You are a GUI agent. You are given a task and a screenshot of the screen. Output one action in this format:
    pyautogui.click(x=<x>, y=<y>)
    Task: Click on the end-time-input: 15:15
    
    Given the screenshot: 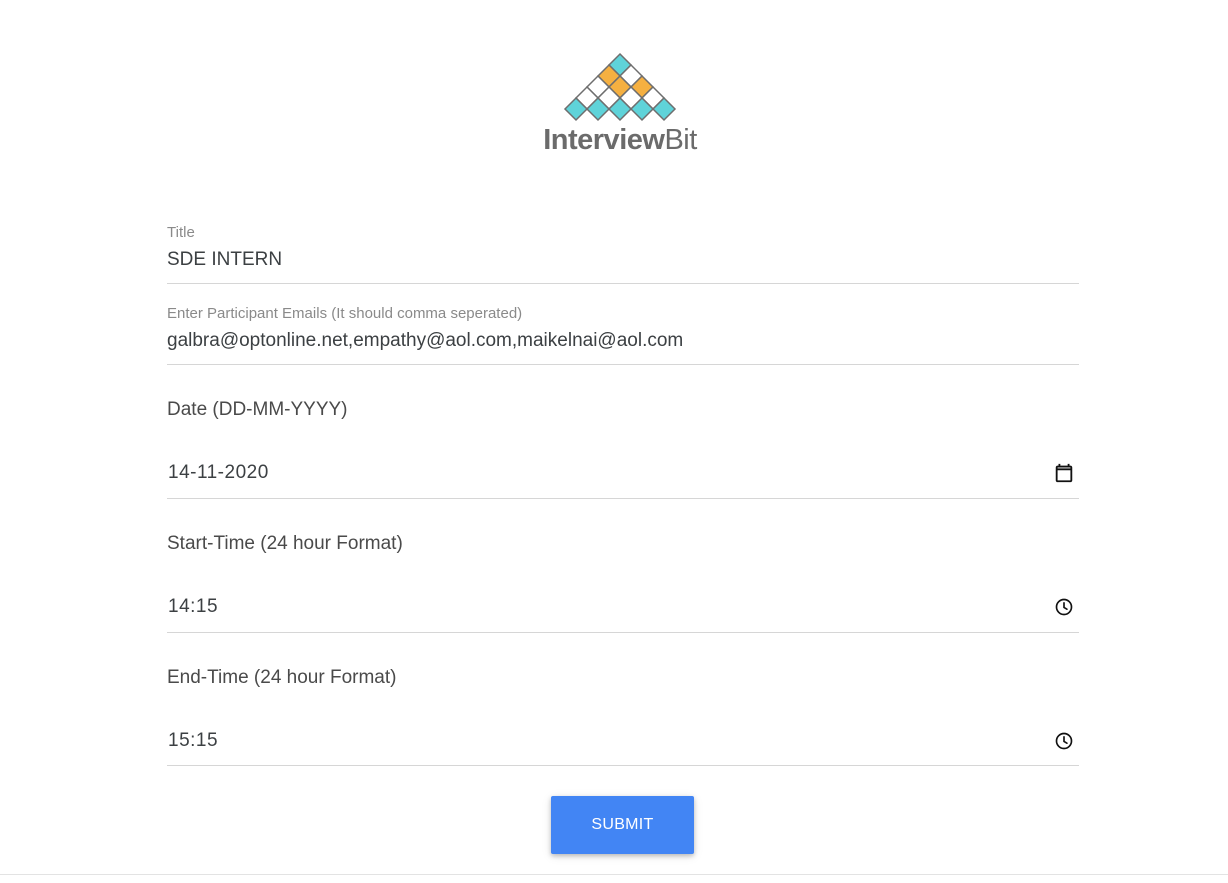 What is the action you would take?
    pyautogui.click(x=193, y=741)
    